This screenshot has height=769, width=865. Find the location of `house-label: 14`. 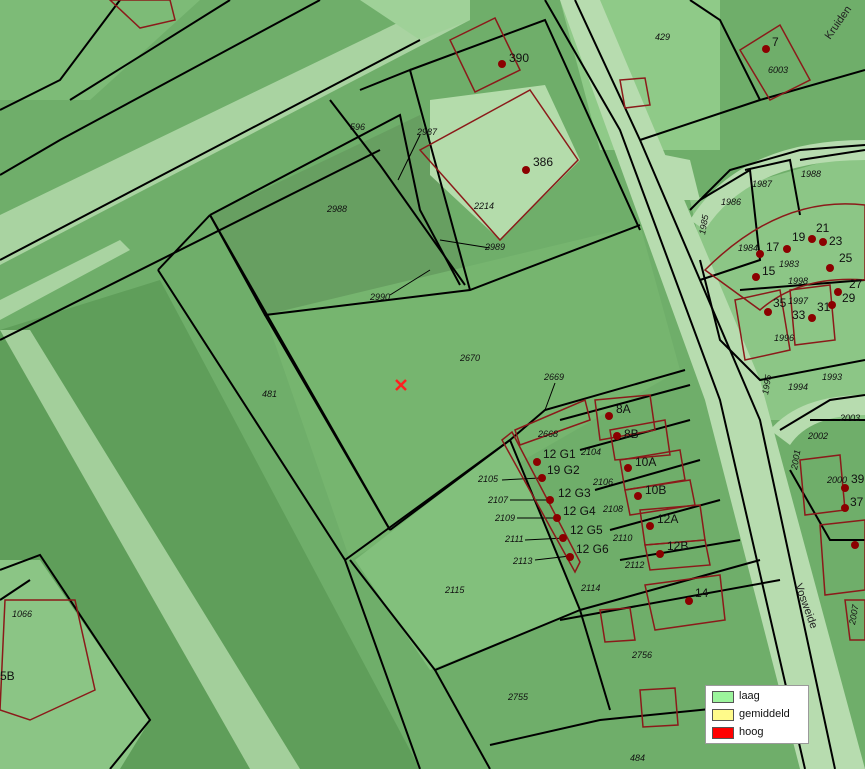

house-label: 14 is located at coordinates (702, 593).